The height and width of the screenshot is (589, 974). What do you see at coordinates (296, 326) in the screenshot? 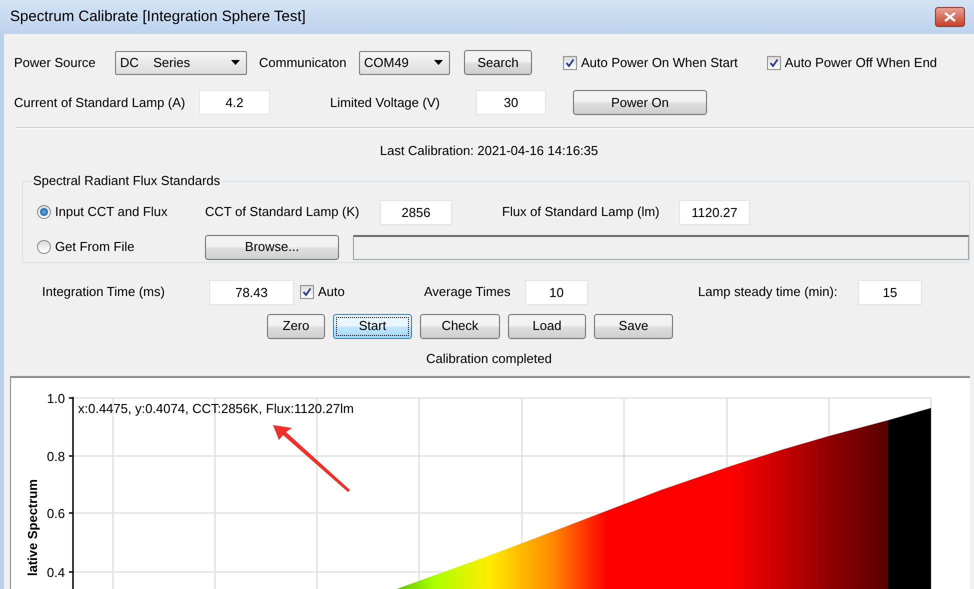
I see `action-button: Zero` at bounding box center [296, 326].